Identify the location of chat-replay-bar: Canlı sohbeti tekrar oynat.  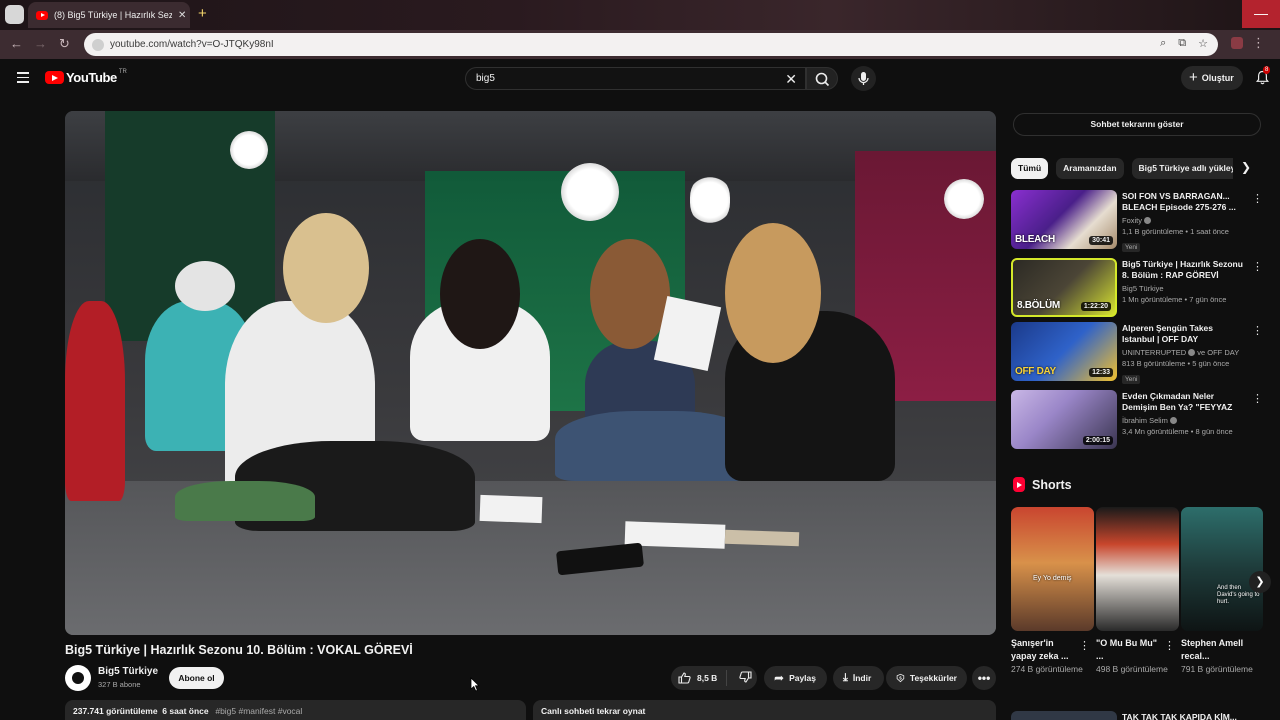
(764, 710).